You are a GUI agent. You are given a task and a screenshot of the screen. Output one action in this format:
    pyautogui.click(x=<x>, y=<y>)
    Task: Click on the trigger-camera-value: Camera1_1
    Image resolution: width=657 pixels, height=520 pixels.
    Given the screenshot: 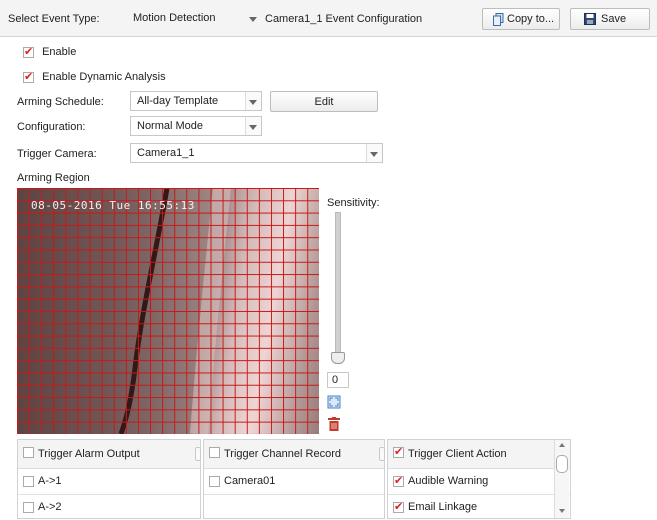 What is the action you would take?
    pyautogui.click(x=166, y=153)
    